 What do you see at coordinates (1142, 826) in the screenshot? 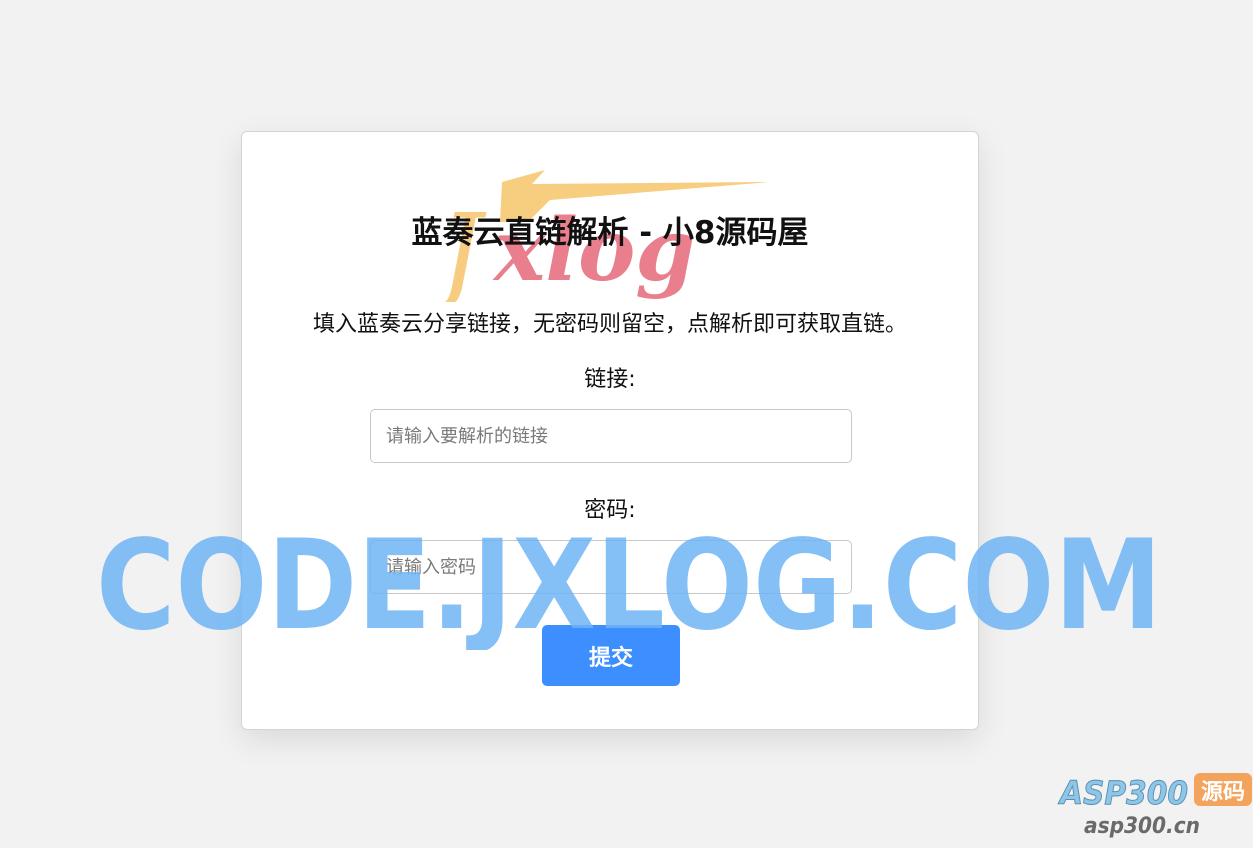
I see `corner-url-text: asp300.cn` at bounding box center [1142, 826].